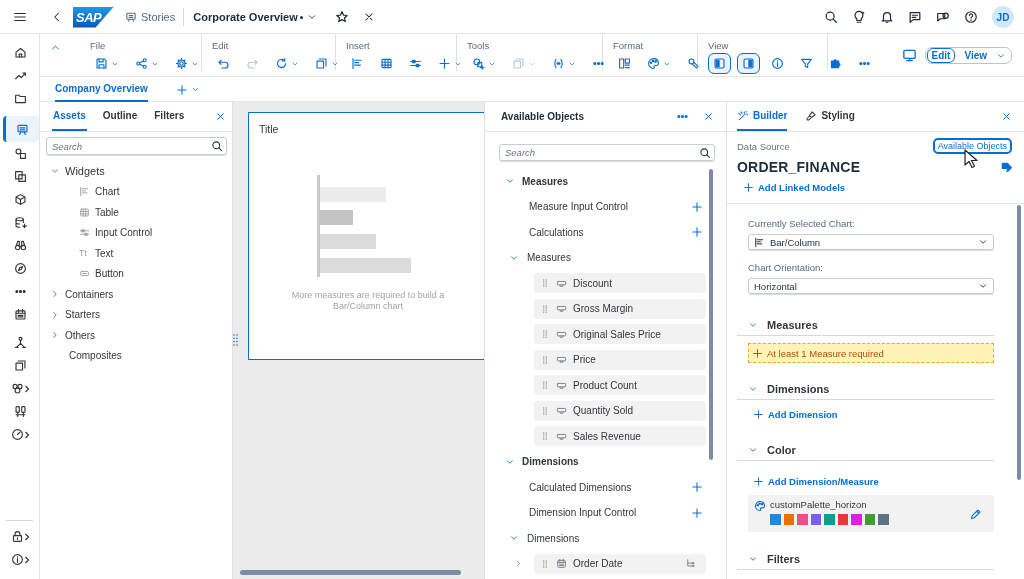 This screenshot has height=579, width=1024. Describe the element at coordinates (580, 487) in the screenshot. I see `tree-item: Calculated Dimensions` at that location.